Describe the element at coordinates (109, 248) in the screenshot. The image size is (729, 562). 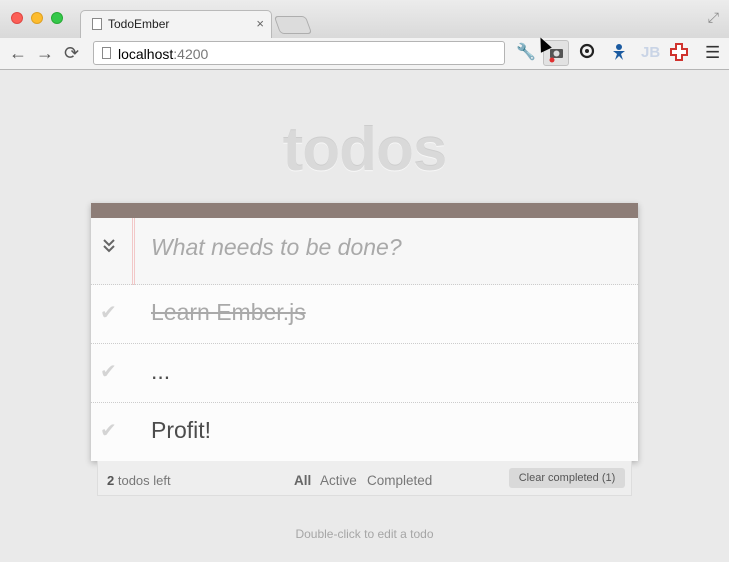
I see `toggle-all-chevron-icon` at that location.